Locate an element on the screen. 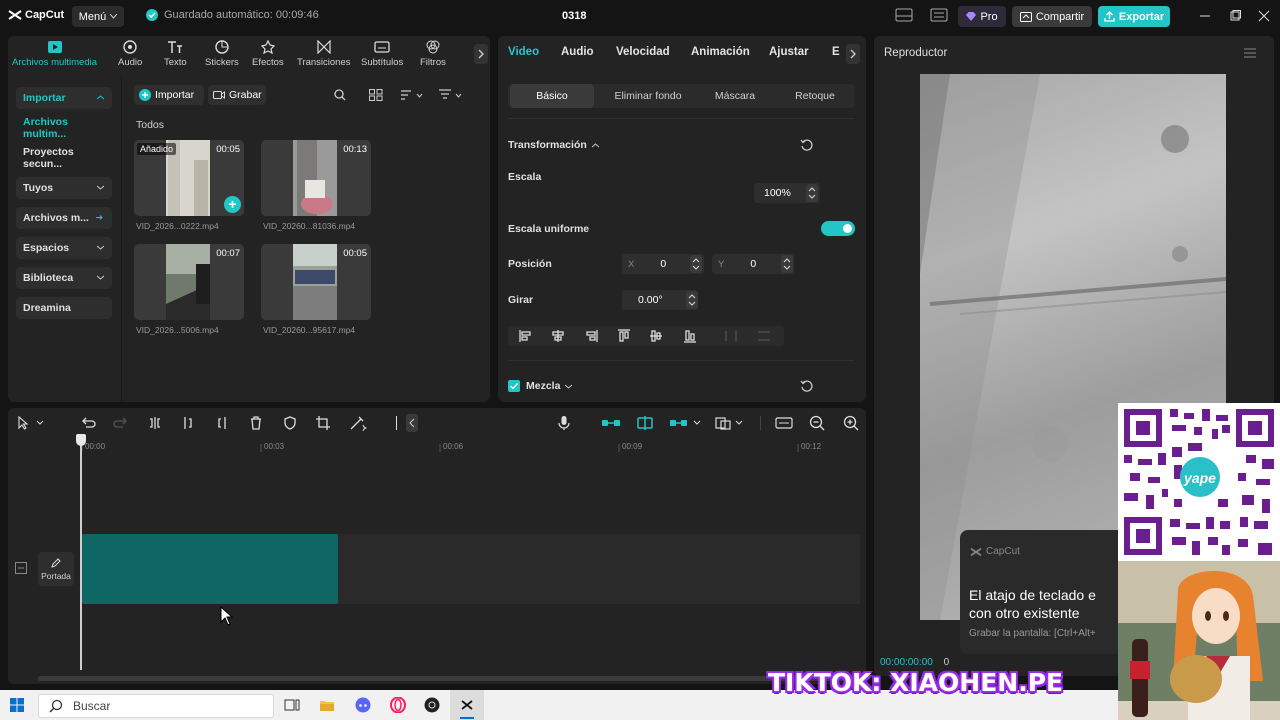  scale-stepper is located at coordinates (812, 193).